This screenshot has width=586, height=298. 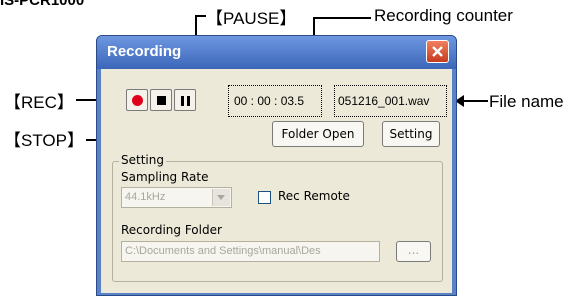 I want to click on setting-button: Setting, so click(x=411, y=134).